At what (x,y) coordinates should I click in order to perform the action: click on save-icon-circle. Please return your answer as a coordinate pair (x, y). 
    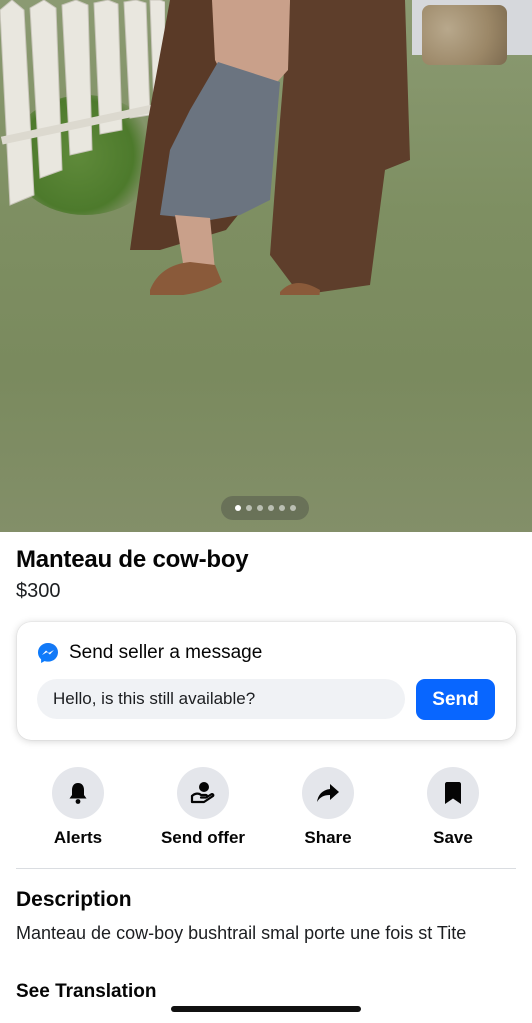
    Looking at the image, I should click on (453, 793).